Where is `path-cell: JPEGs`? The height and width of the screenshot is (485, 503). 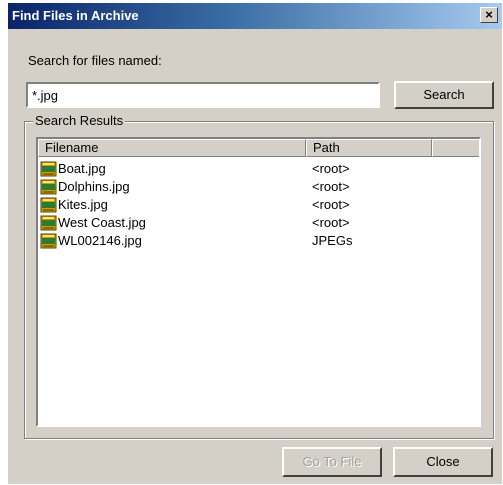
path-cell: JPEGs is located at coordinates (332, 240).